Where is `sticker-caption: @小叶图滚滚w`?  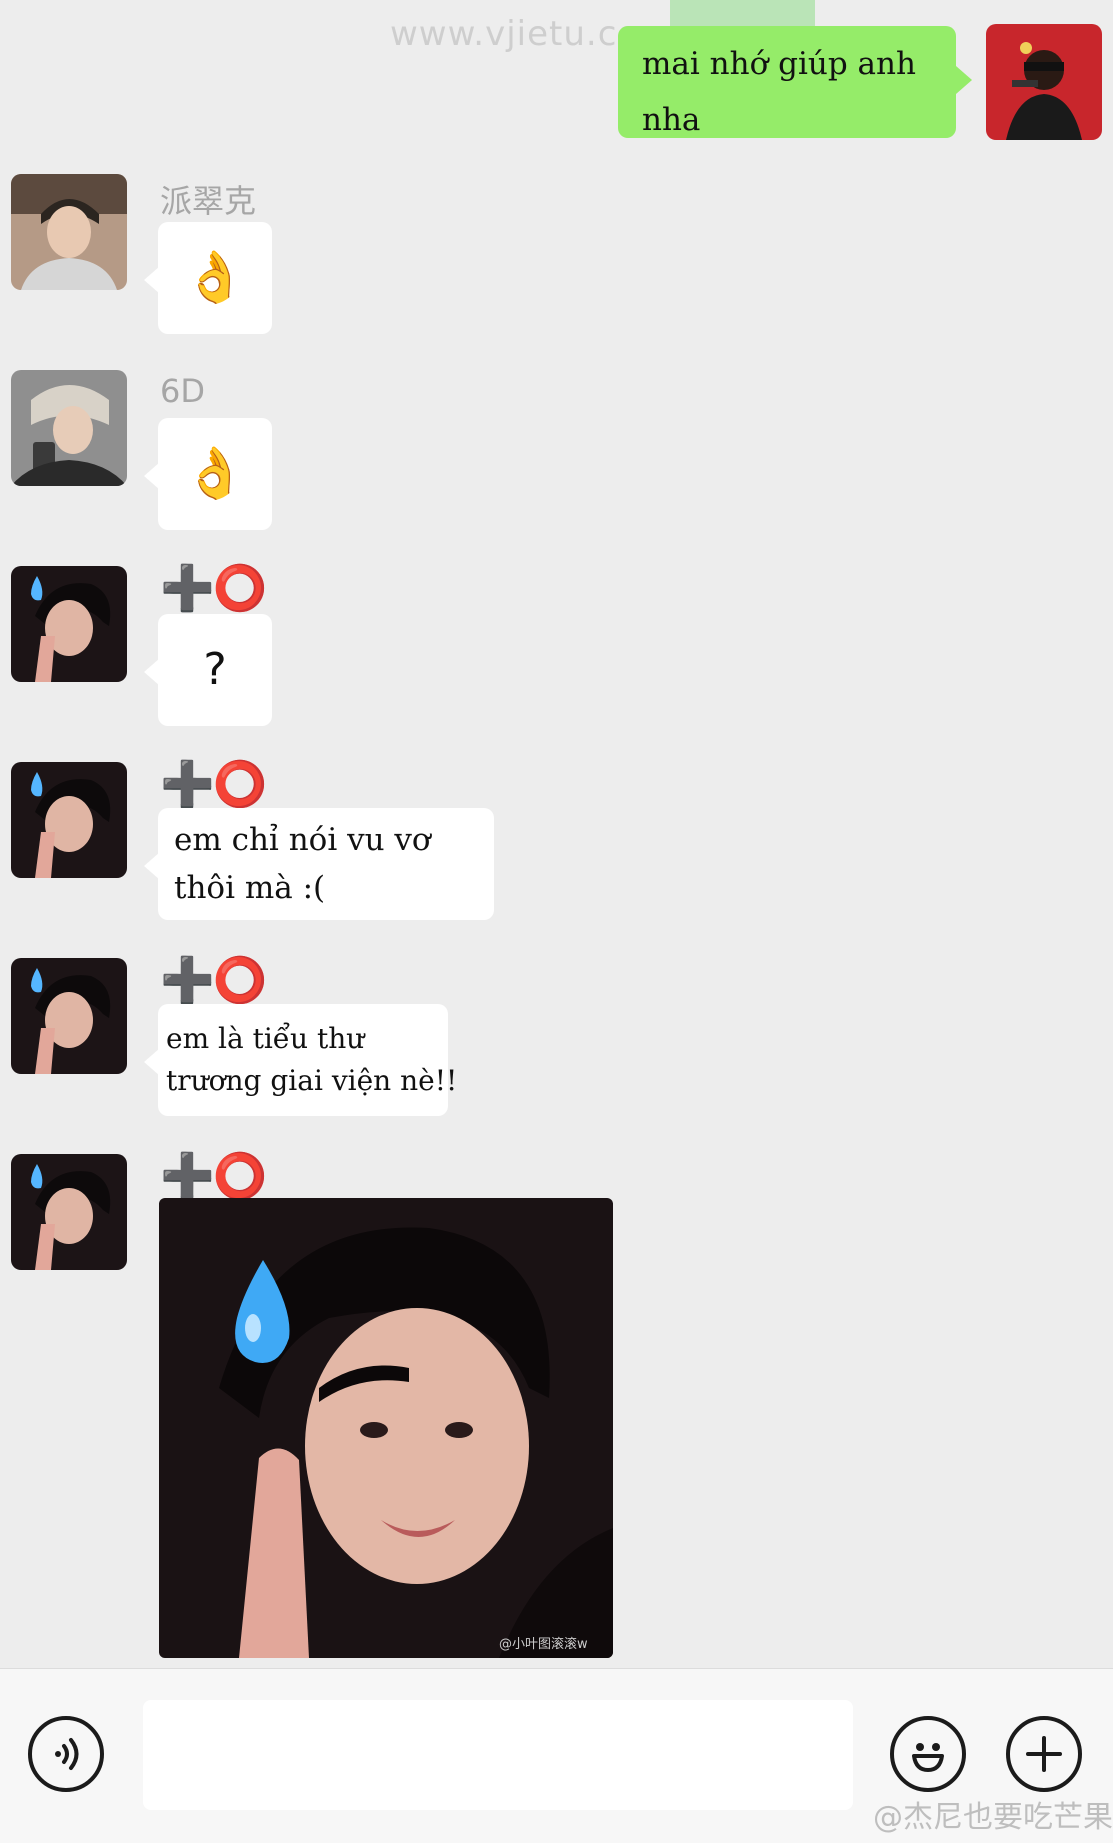
sticker-caption: @小叶图滚滚w is located at coordinates (543, 1644).